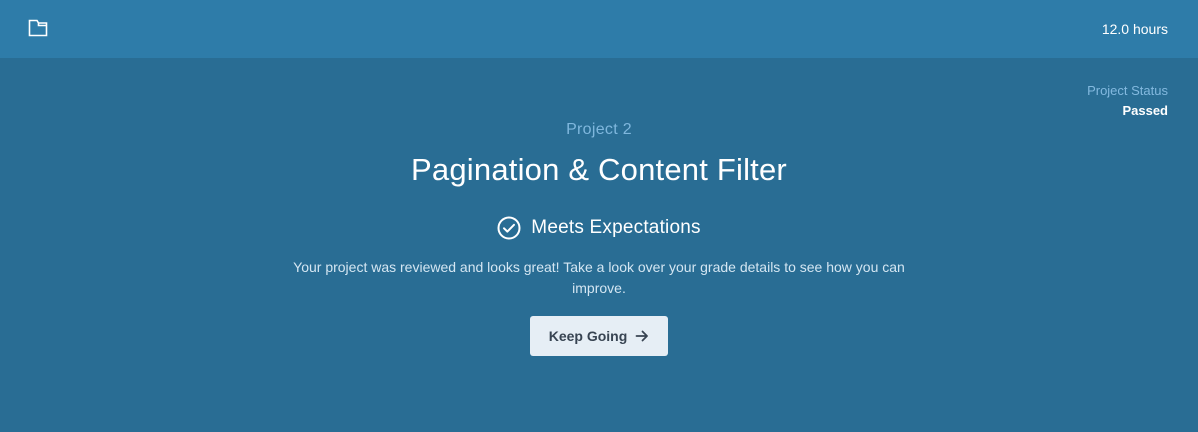  I want to click on result-row: Meets Expectations, so click(599, 228).